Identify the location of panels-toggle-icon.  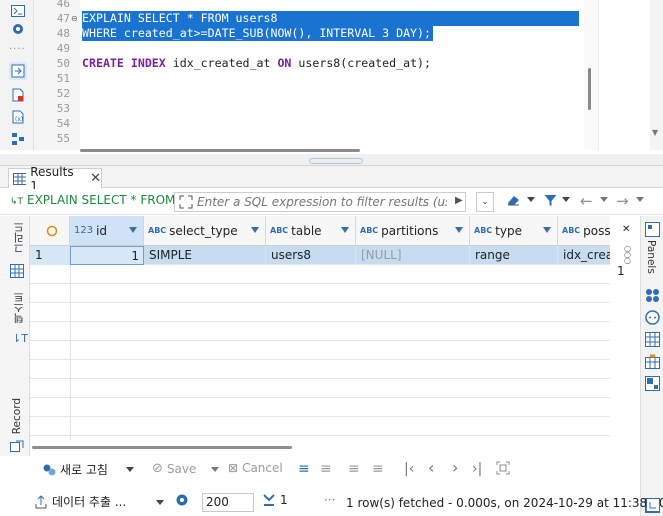
(652, 229).